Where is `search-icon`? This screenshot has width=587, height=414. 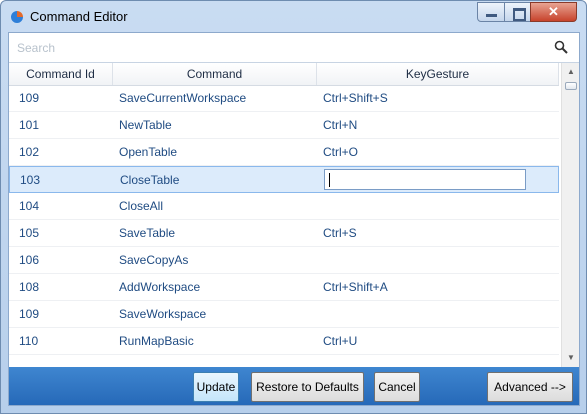
search-icon is located at coordinates (561, 47).